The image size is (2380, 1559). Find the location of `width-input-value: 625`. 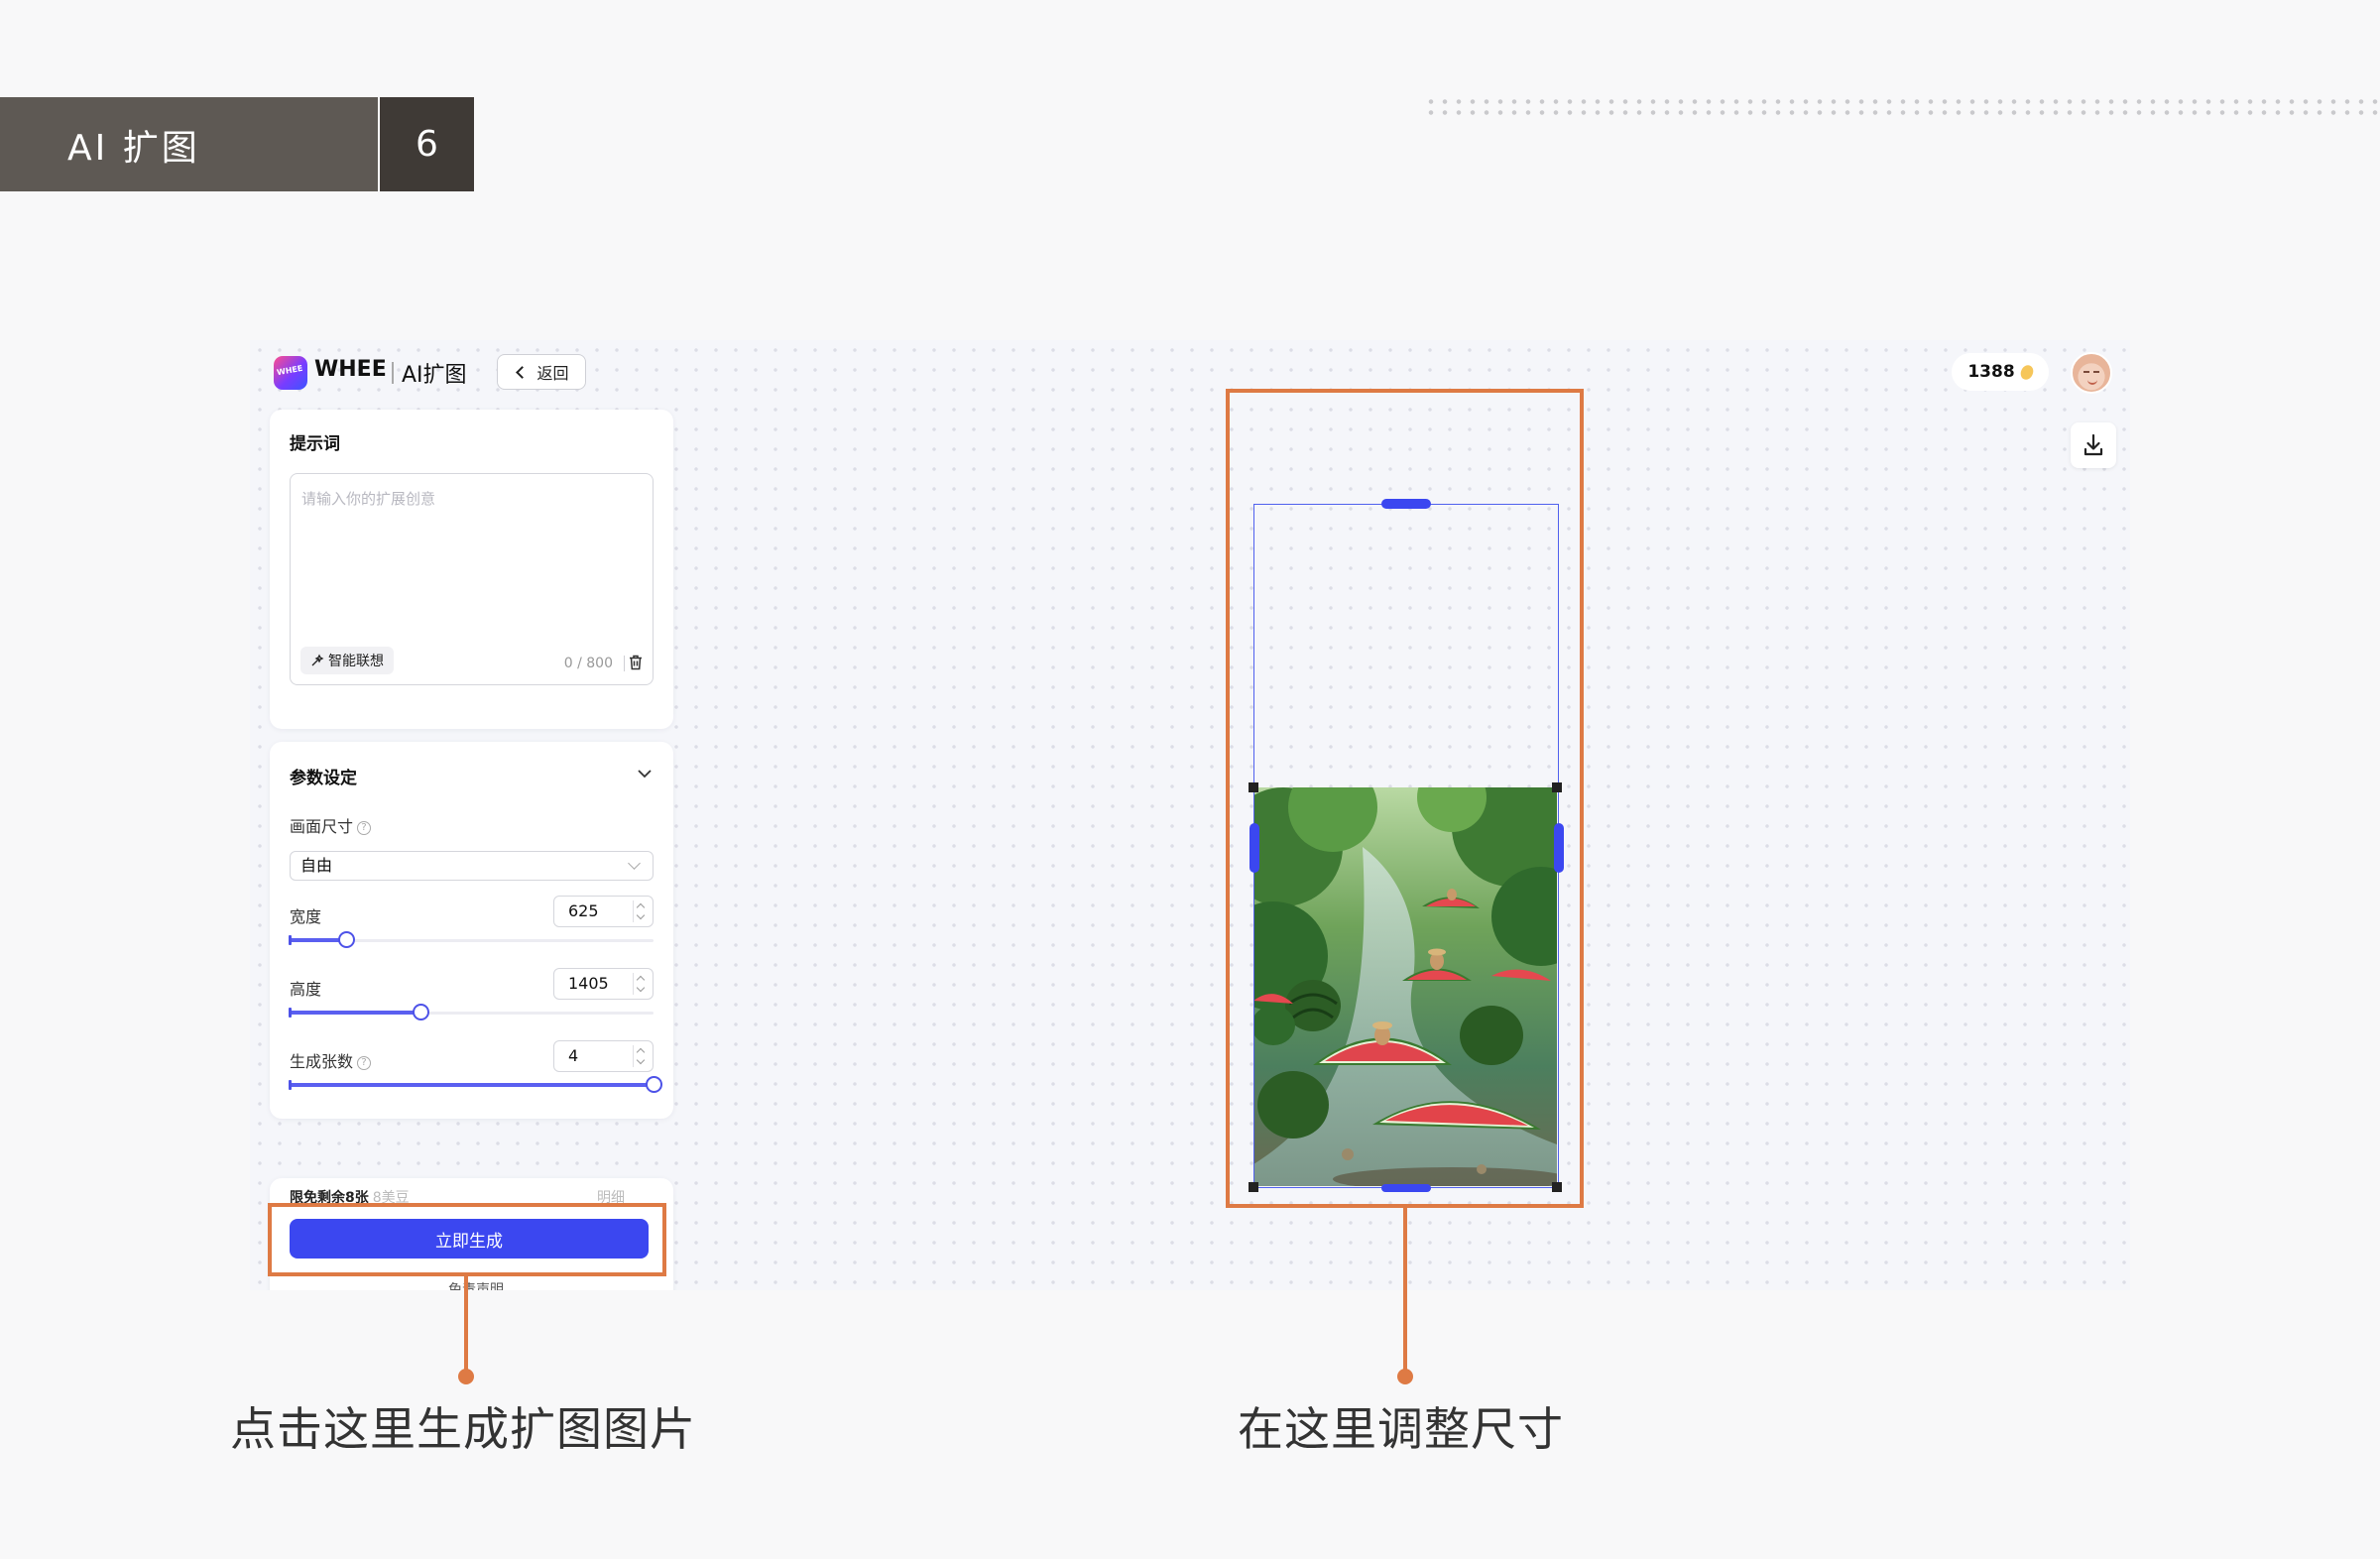

width-input-value: 625 is located at coordinates (583, 911).